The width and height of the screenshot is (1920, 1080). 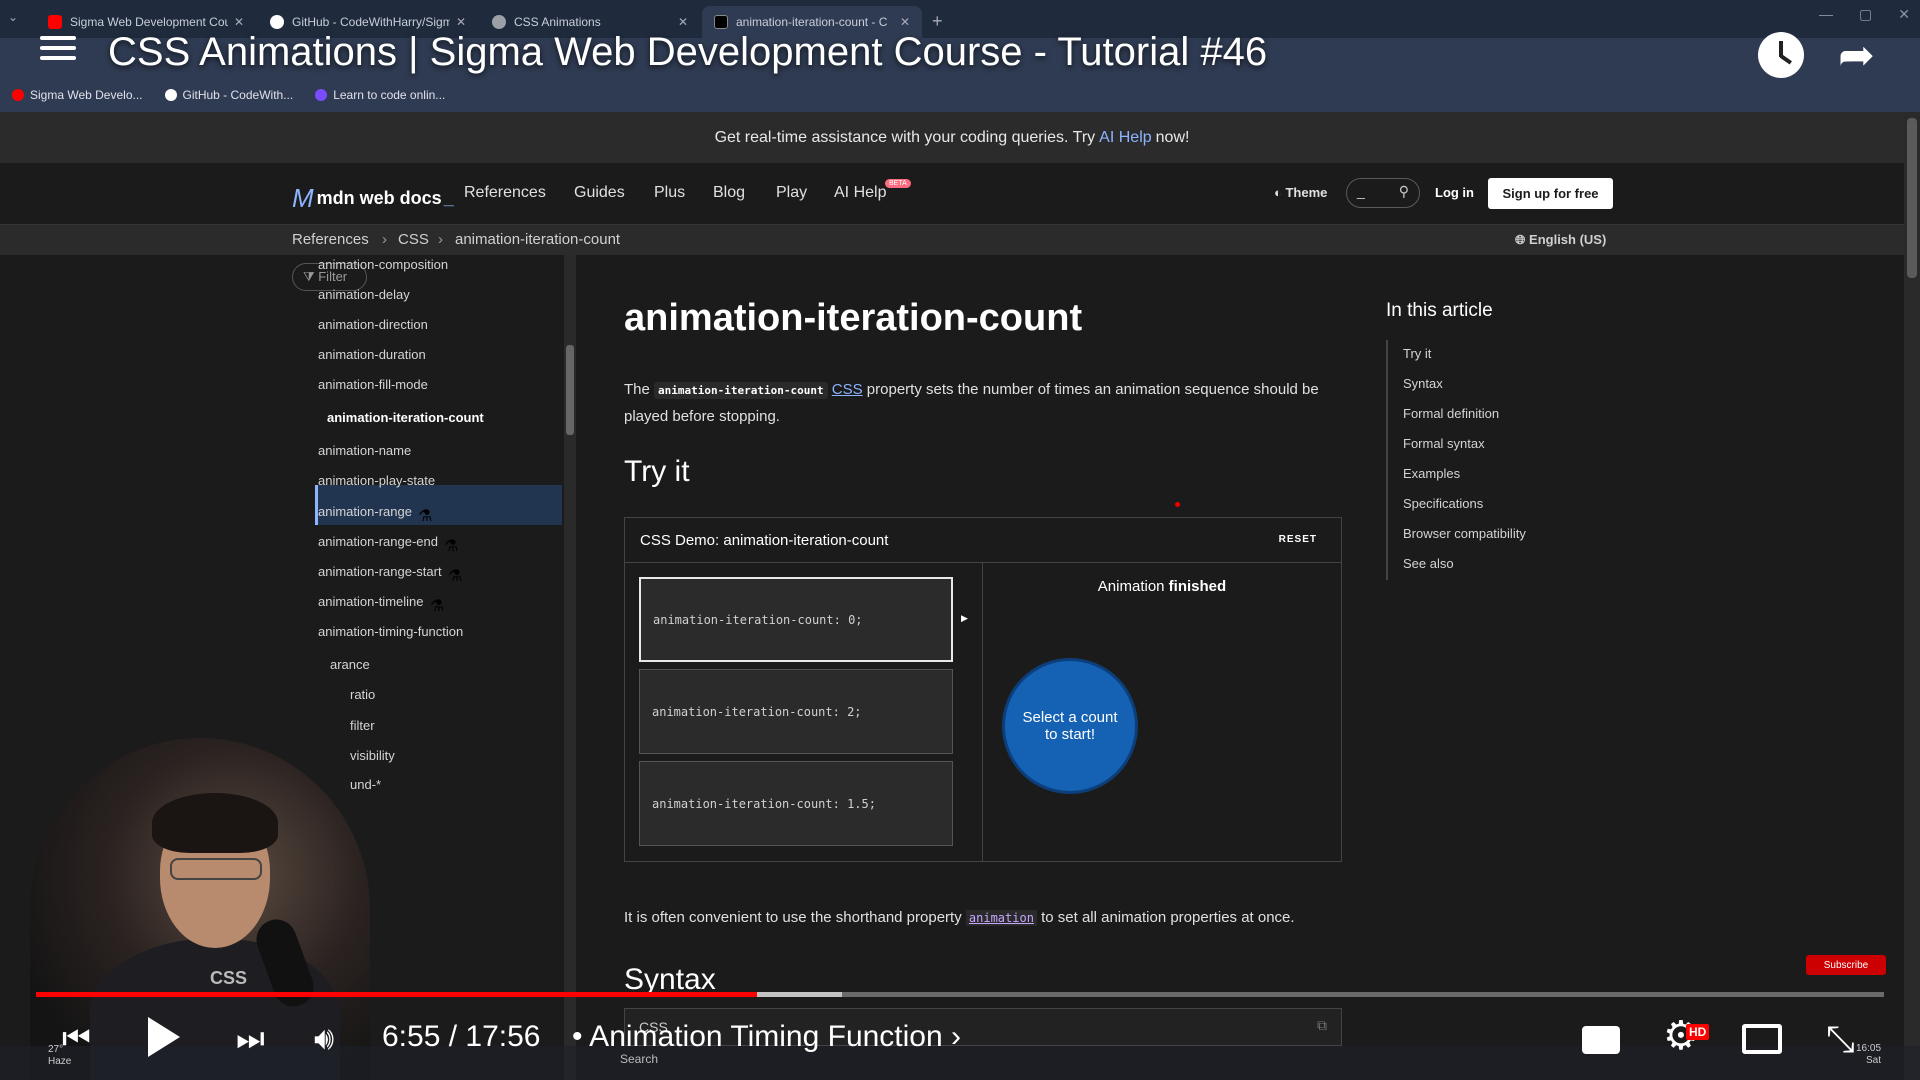 I want to click on page-scrollbar-thumb, so click(x=1912, y=198).